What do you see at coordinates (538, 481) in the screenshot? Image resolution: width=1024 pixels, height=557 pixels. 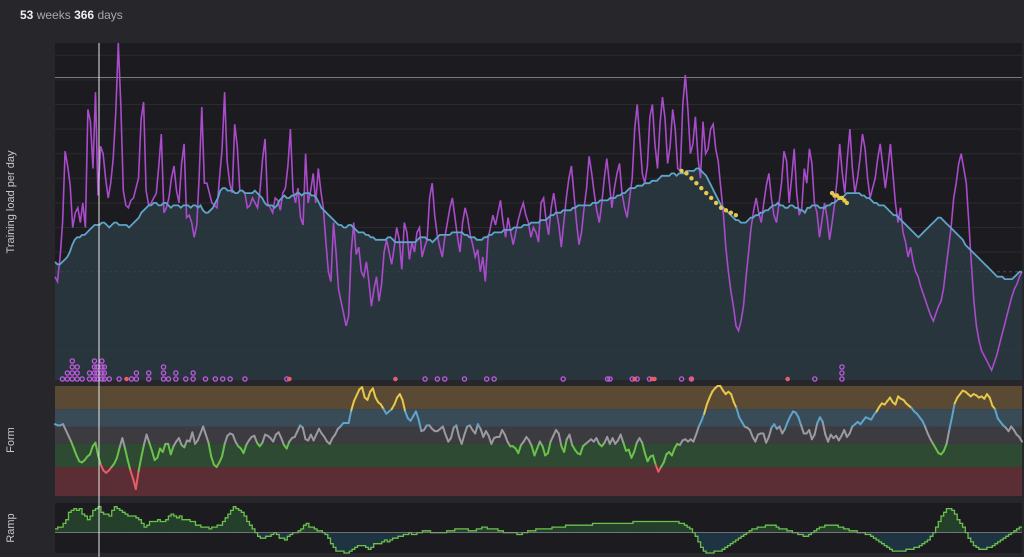 I see `form-zone-high-risk` at bounding box center [538, 481].